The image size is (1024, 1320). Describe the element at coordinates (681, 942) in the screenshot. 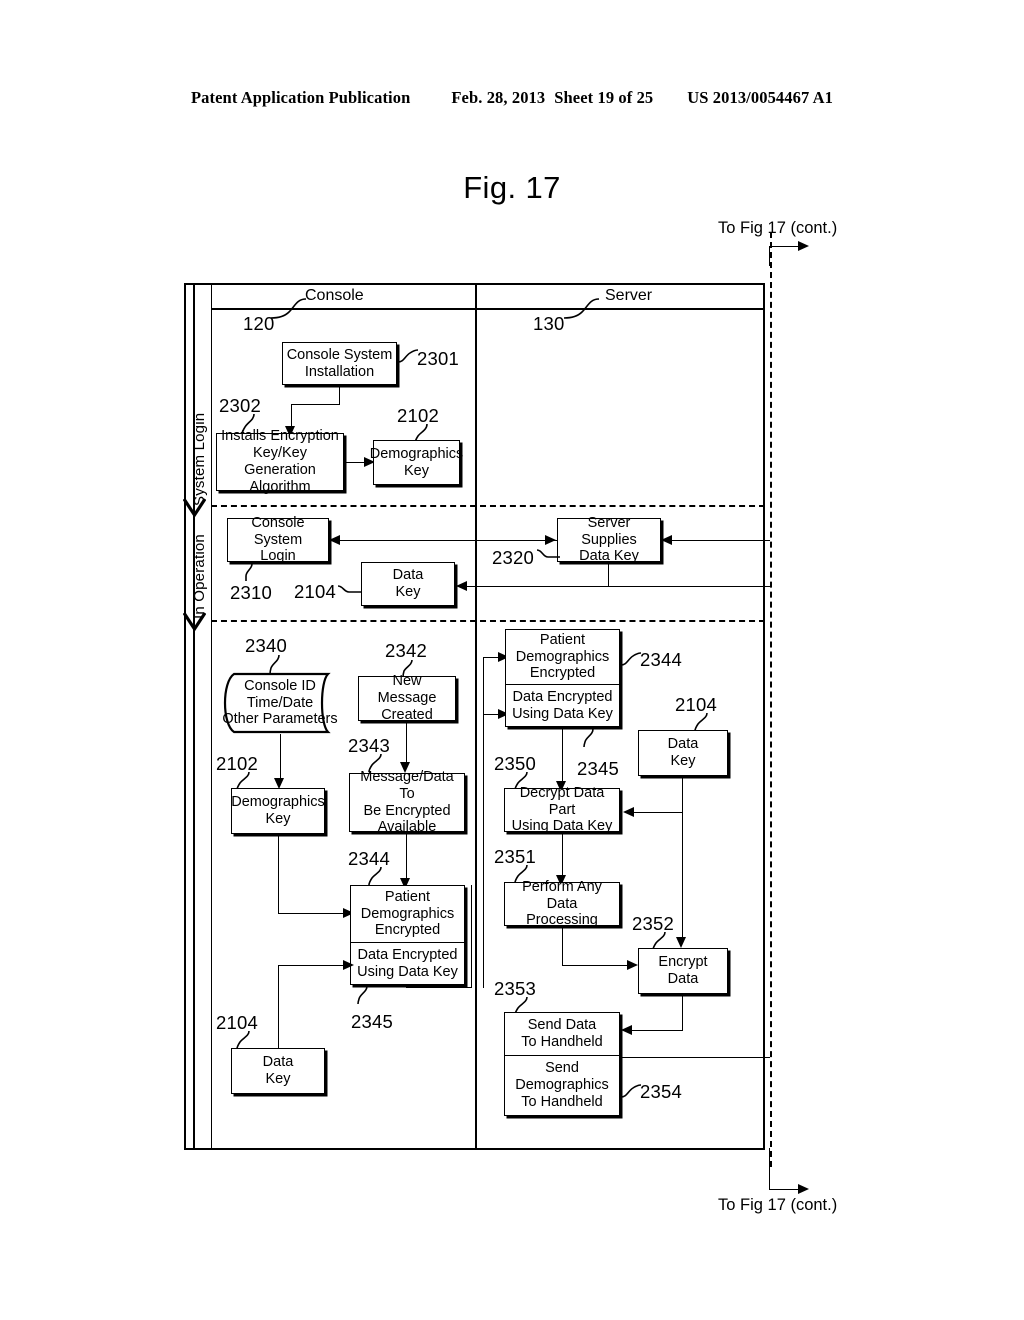

I see `edge-2104s-2352-arrow` at that location.